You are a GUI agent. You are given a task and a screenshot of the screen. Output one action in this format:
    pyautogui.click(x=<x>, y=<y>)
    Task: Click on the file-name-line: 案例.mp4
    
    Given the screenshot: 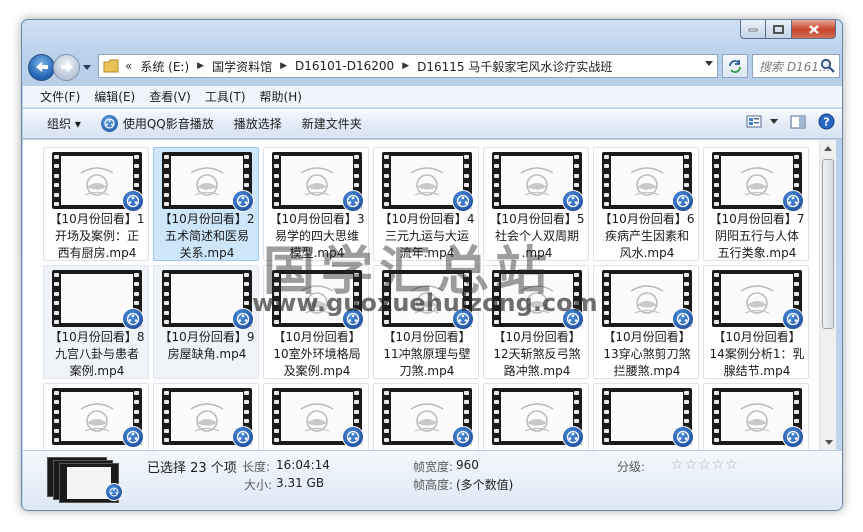 What is the action you would take?
    pyautogui.click(x=97, y=371)
    